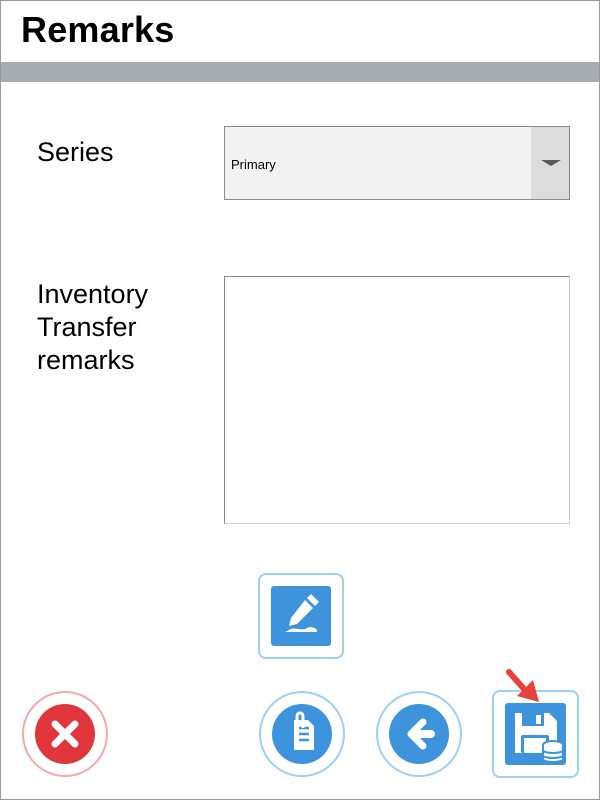 The width and height of the screenshot is (600, 800). I want to click on title-divider-bar, so click(300, 72).